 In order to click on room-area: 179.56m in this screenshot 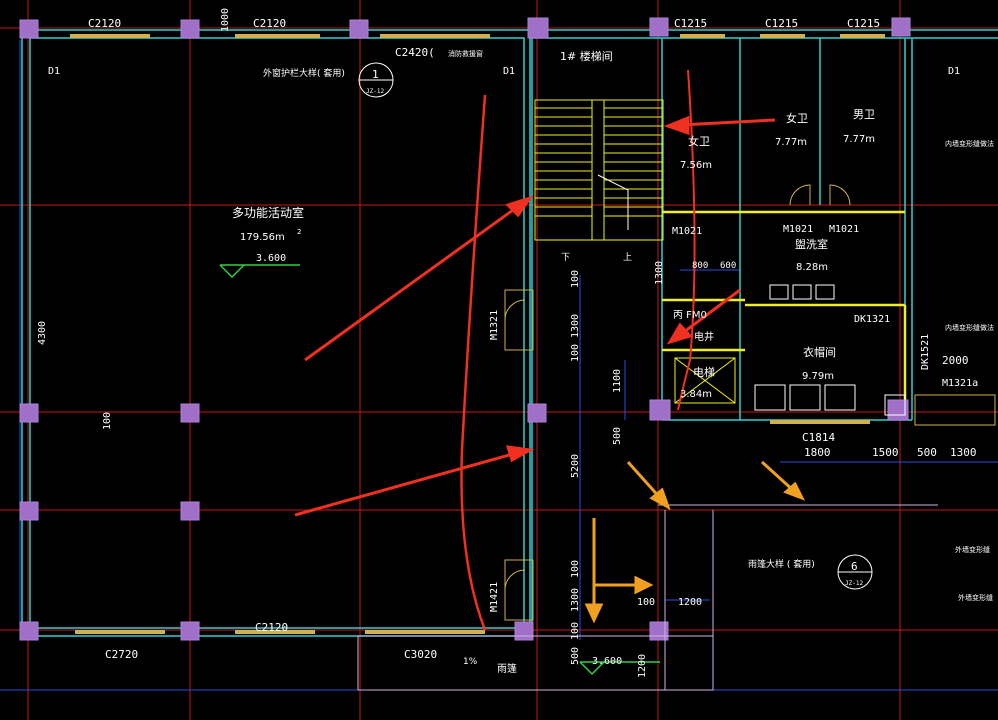, I will do `click(262, 237)`.